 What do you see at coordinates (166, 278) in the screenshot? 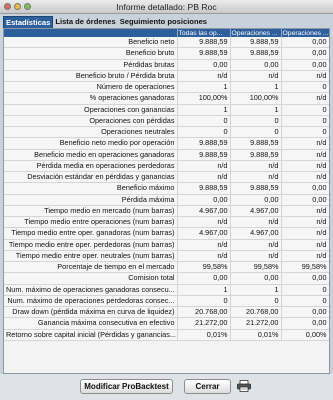
I see `table-row: Comision total 0,00 0,00 0,00` at bounding box center [166, 278].